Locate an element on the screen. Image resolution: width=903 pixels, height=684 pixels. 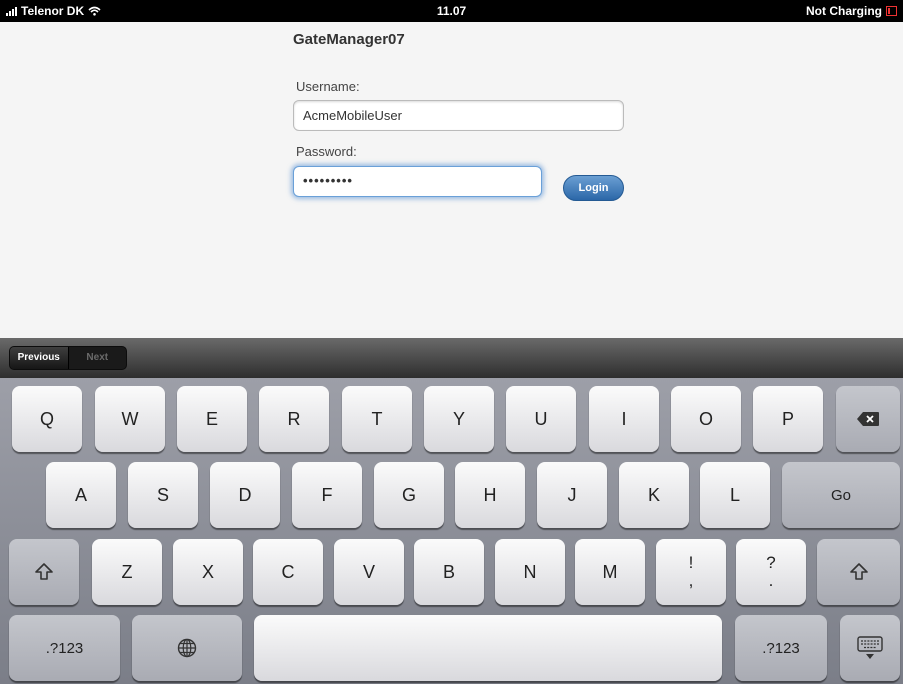
key-m: M is located at coordinates (610, 572).